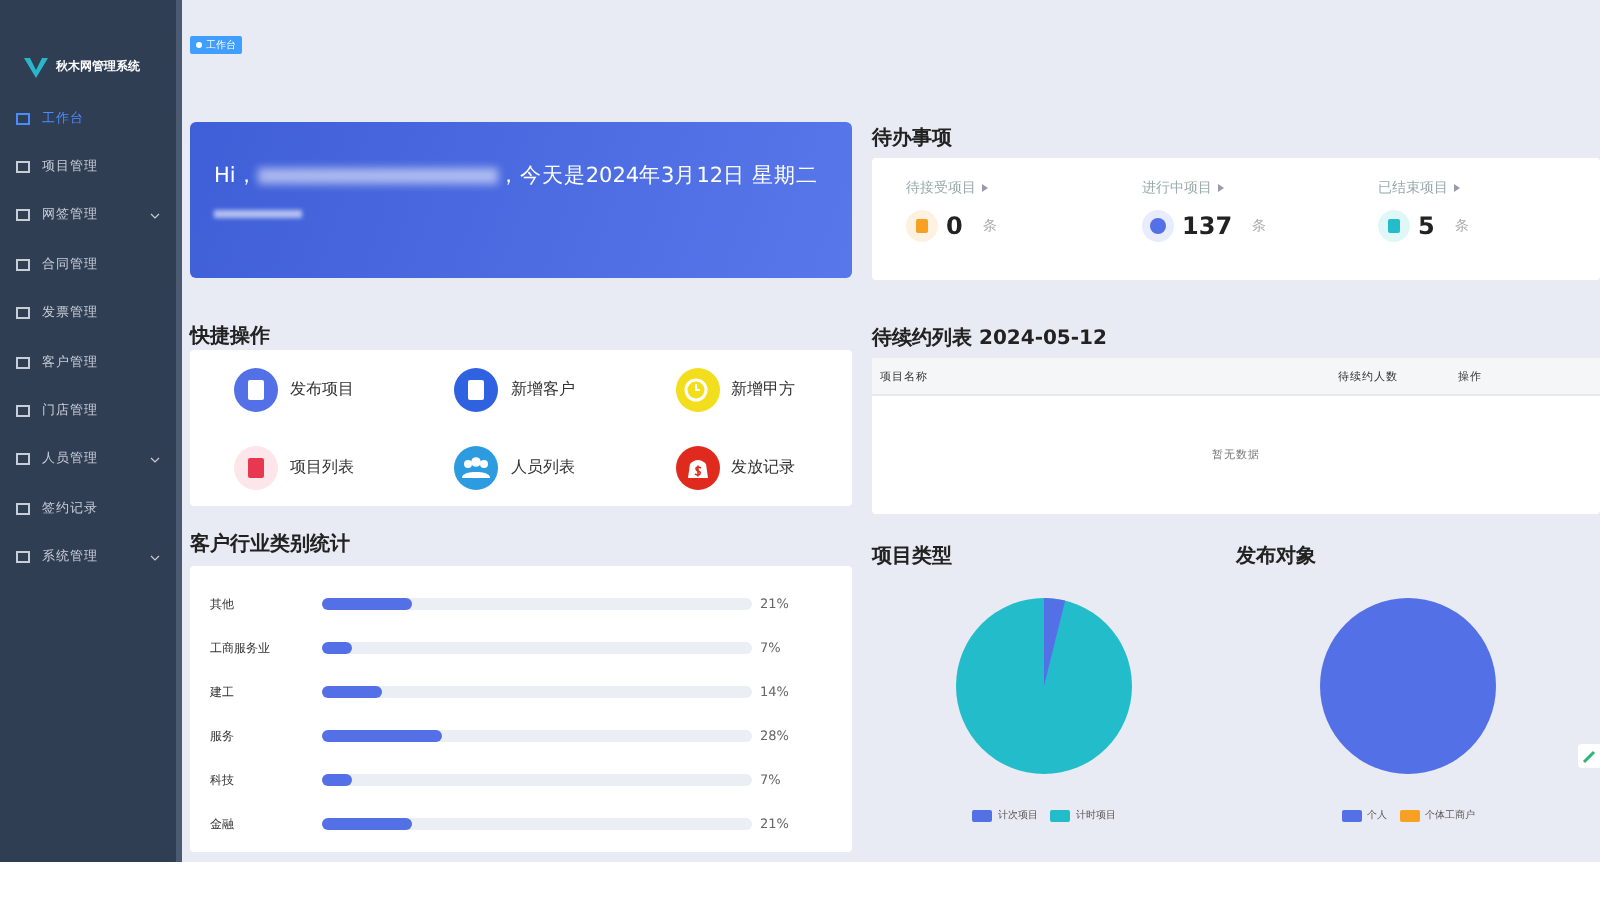  Describe the element at coordinates (741, 467) in the screenshot. I see `quick-action: 发放记录` at that location.